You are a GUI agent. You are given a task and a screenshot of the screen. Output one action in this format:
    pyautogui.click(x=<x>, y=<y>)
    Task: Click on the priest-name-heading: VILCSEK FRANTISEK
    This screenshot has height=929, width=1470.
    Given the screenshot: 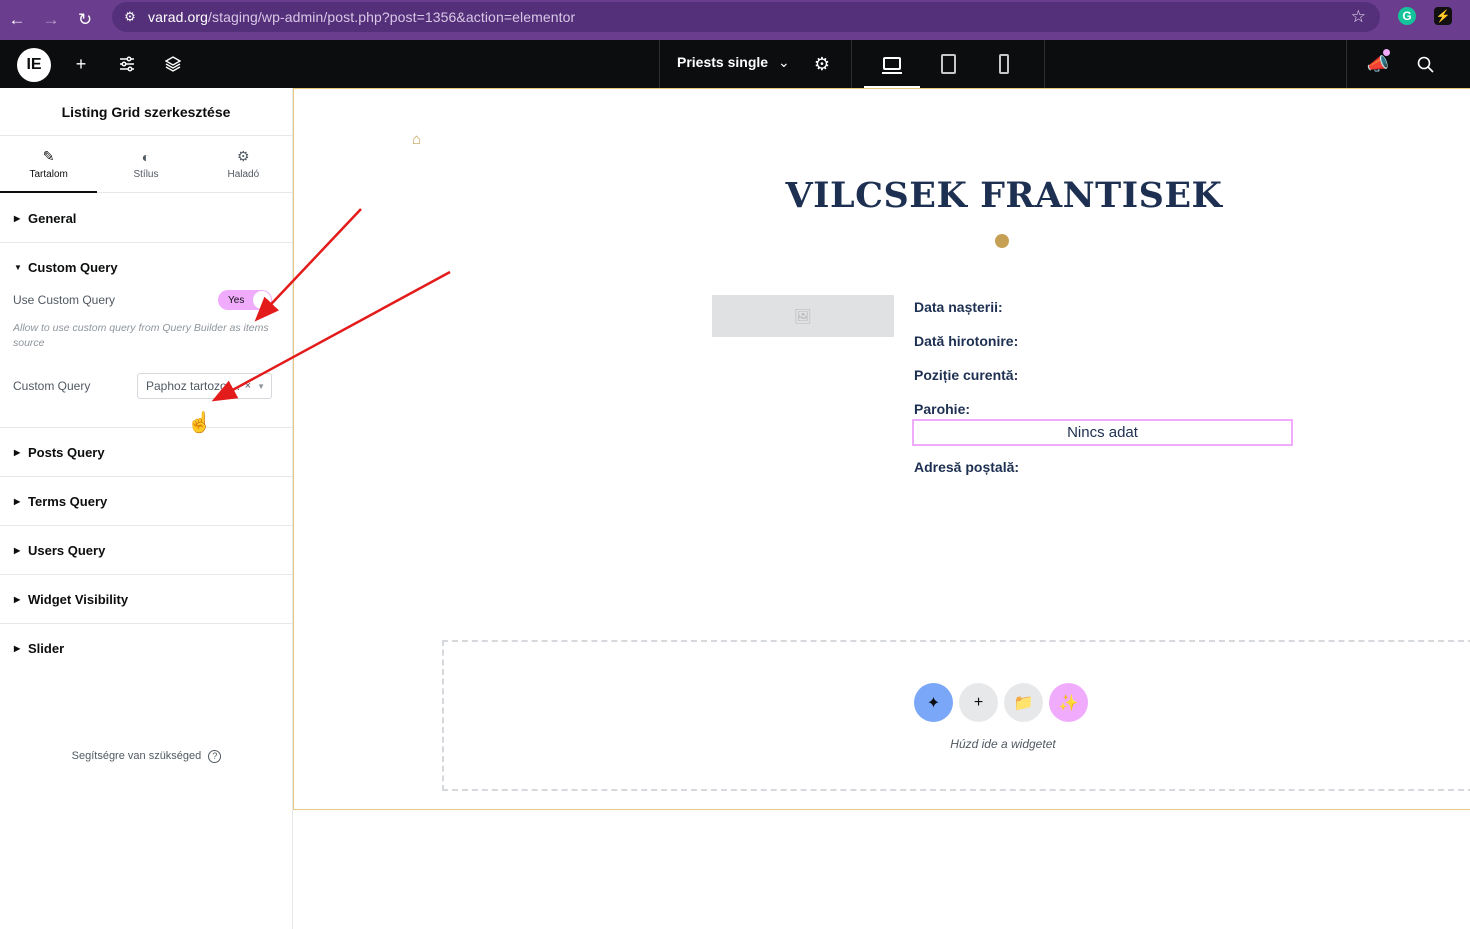 What is the action you would take?
    pyautogui.click(x=1004, y=195)
    